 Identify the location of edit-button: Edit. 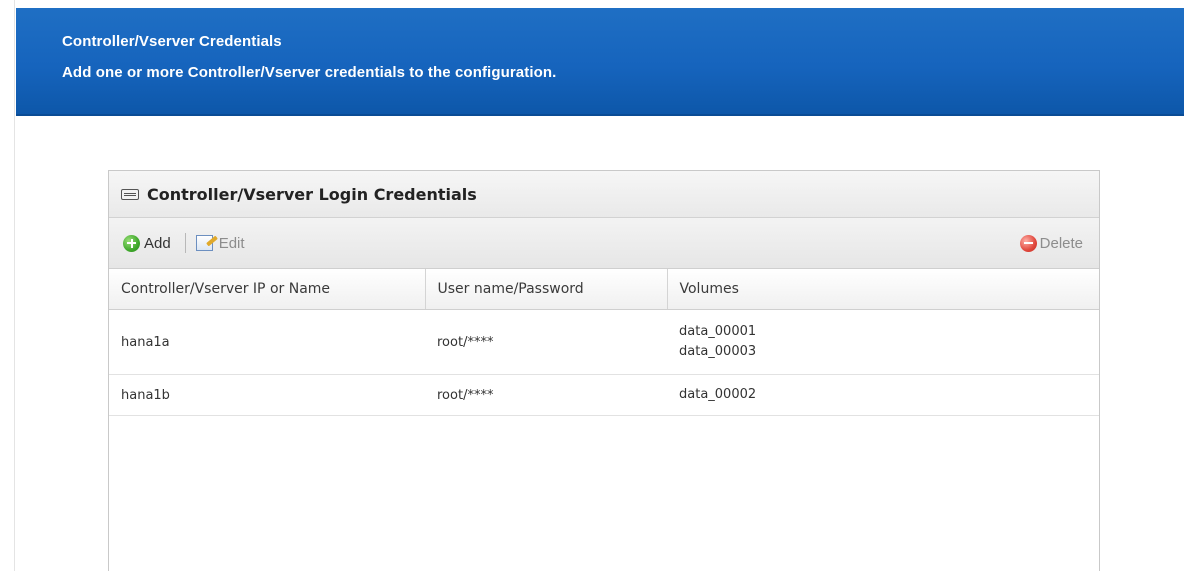
(220, 243).